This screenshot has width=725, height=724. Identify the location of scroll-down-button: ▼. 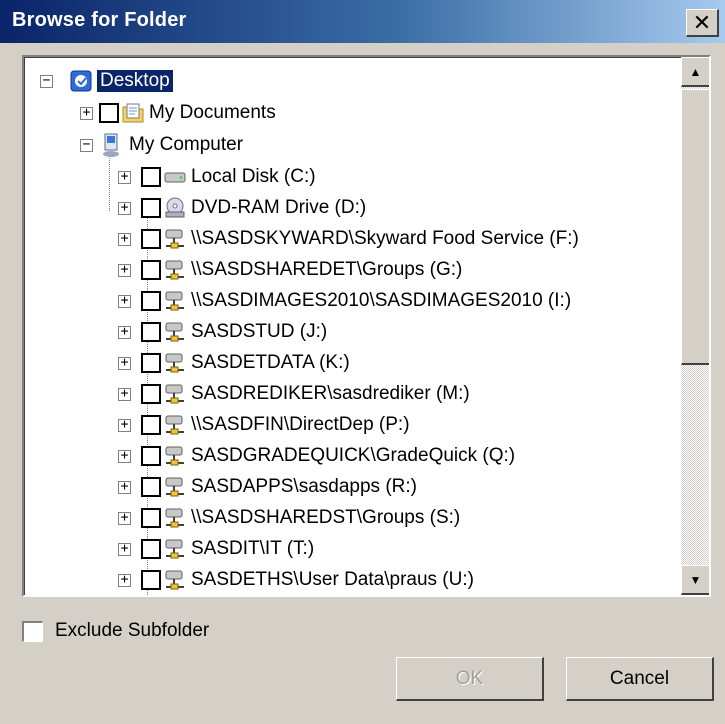
(695, 580).